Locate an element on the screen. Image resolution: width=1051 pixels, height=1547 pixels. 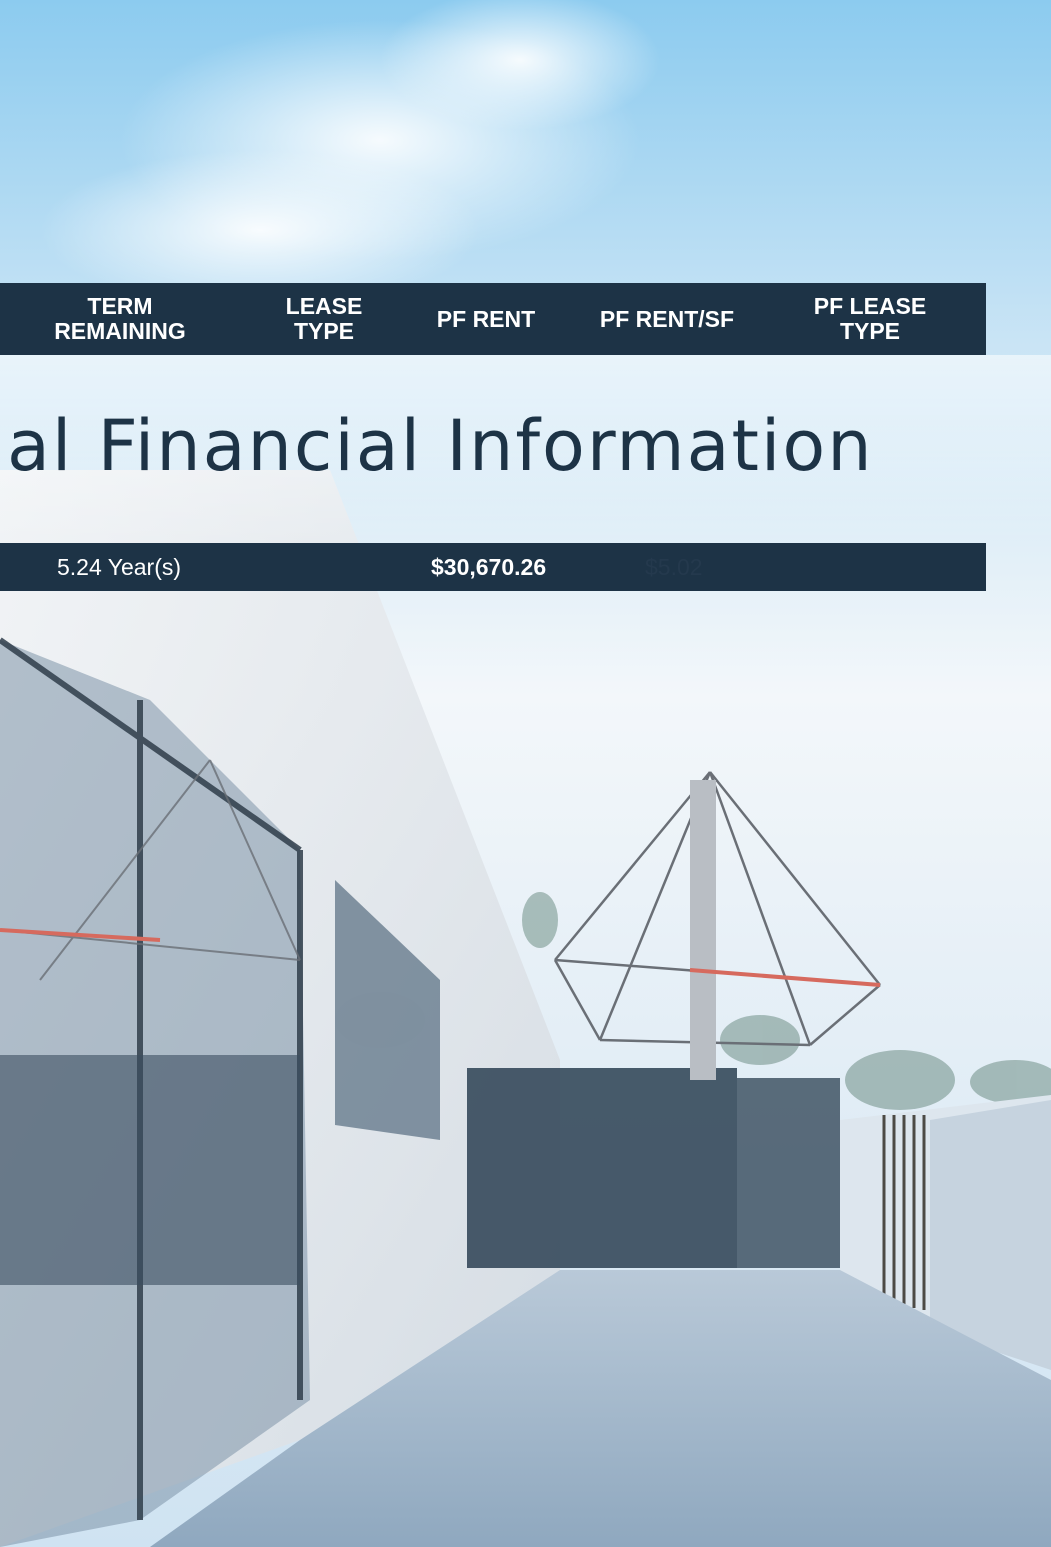
term-remaining-value: 5.24 Year(s) is located at coordinates (119, 567).